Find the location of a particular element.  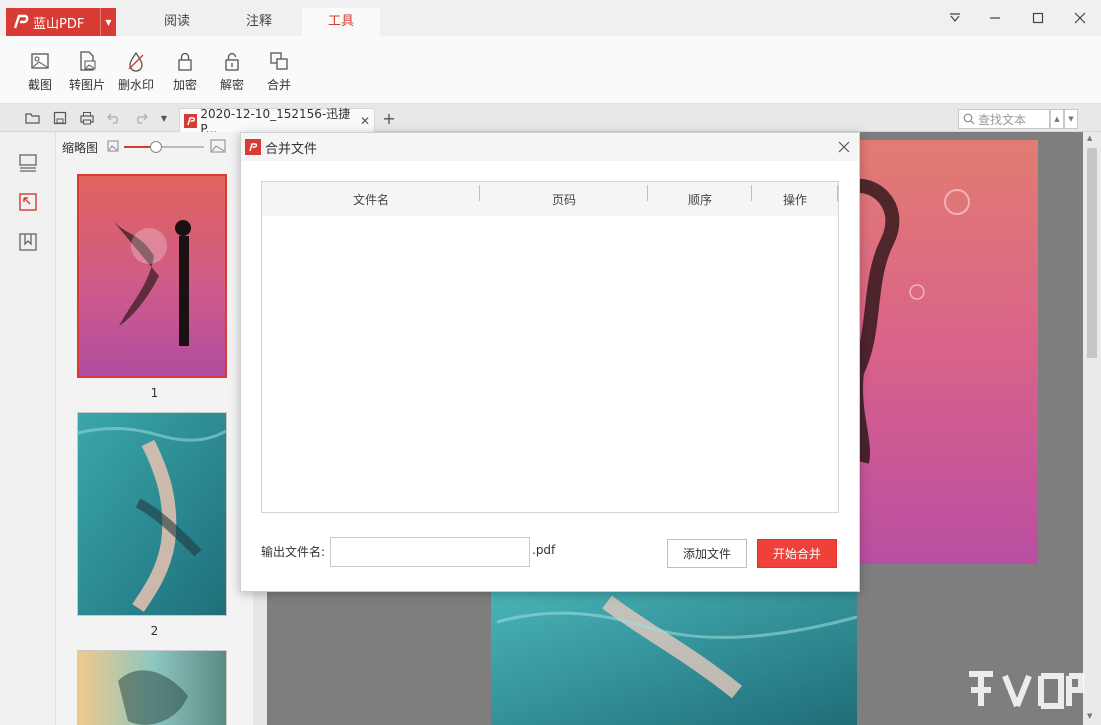

bookmark-icon is located at coordinates (28, 242).